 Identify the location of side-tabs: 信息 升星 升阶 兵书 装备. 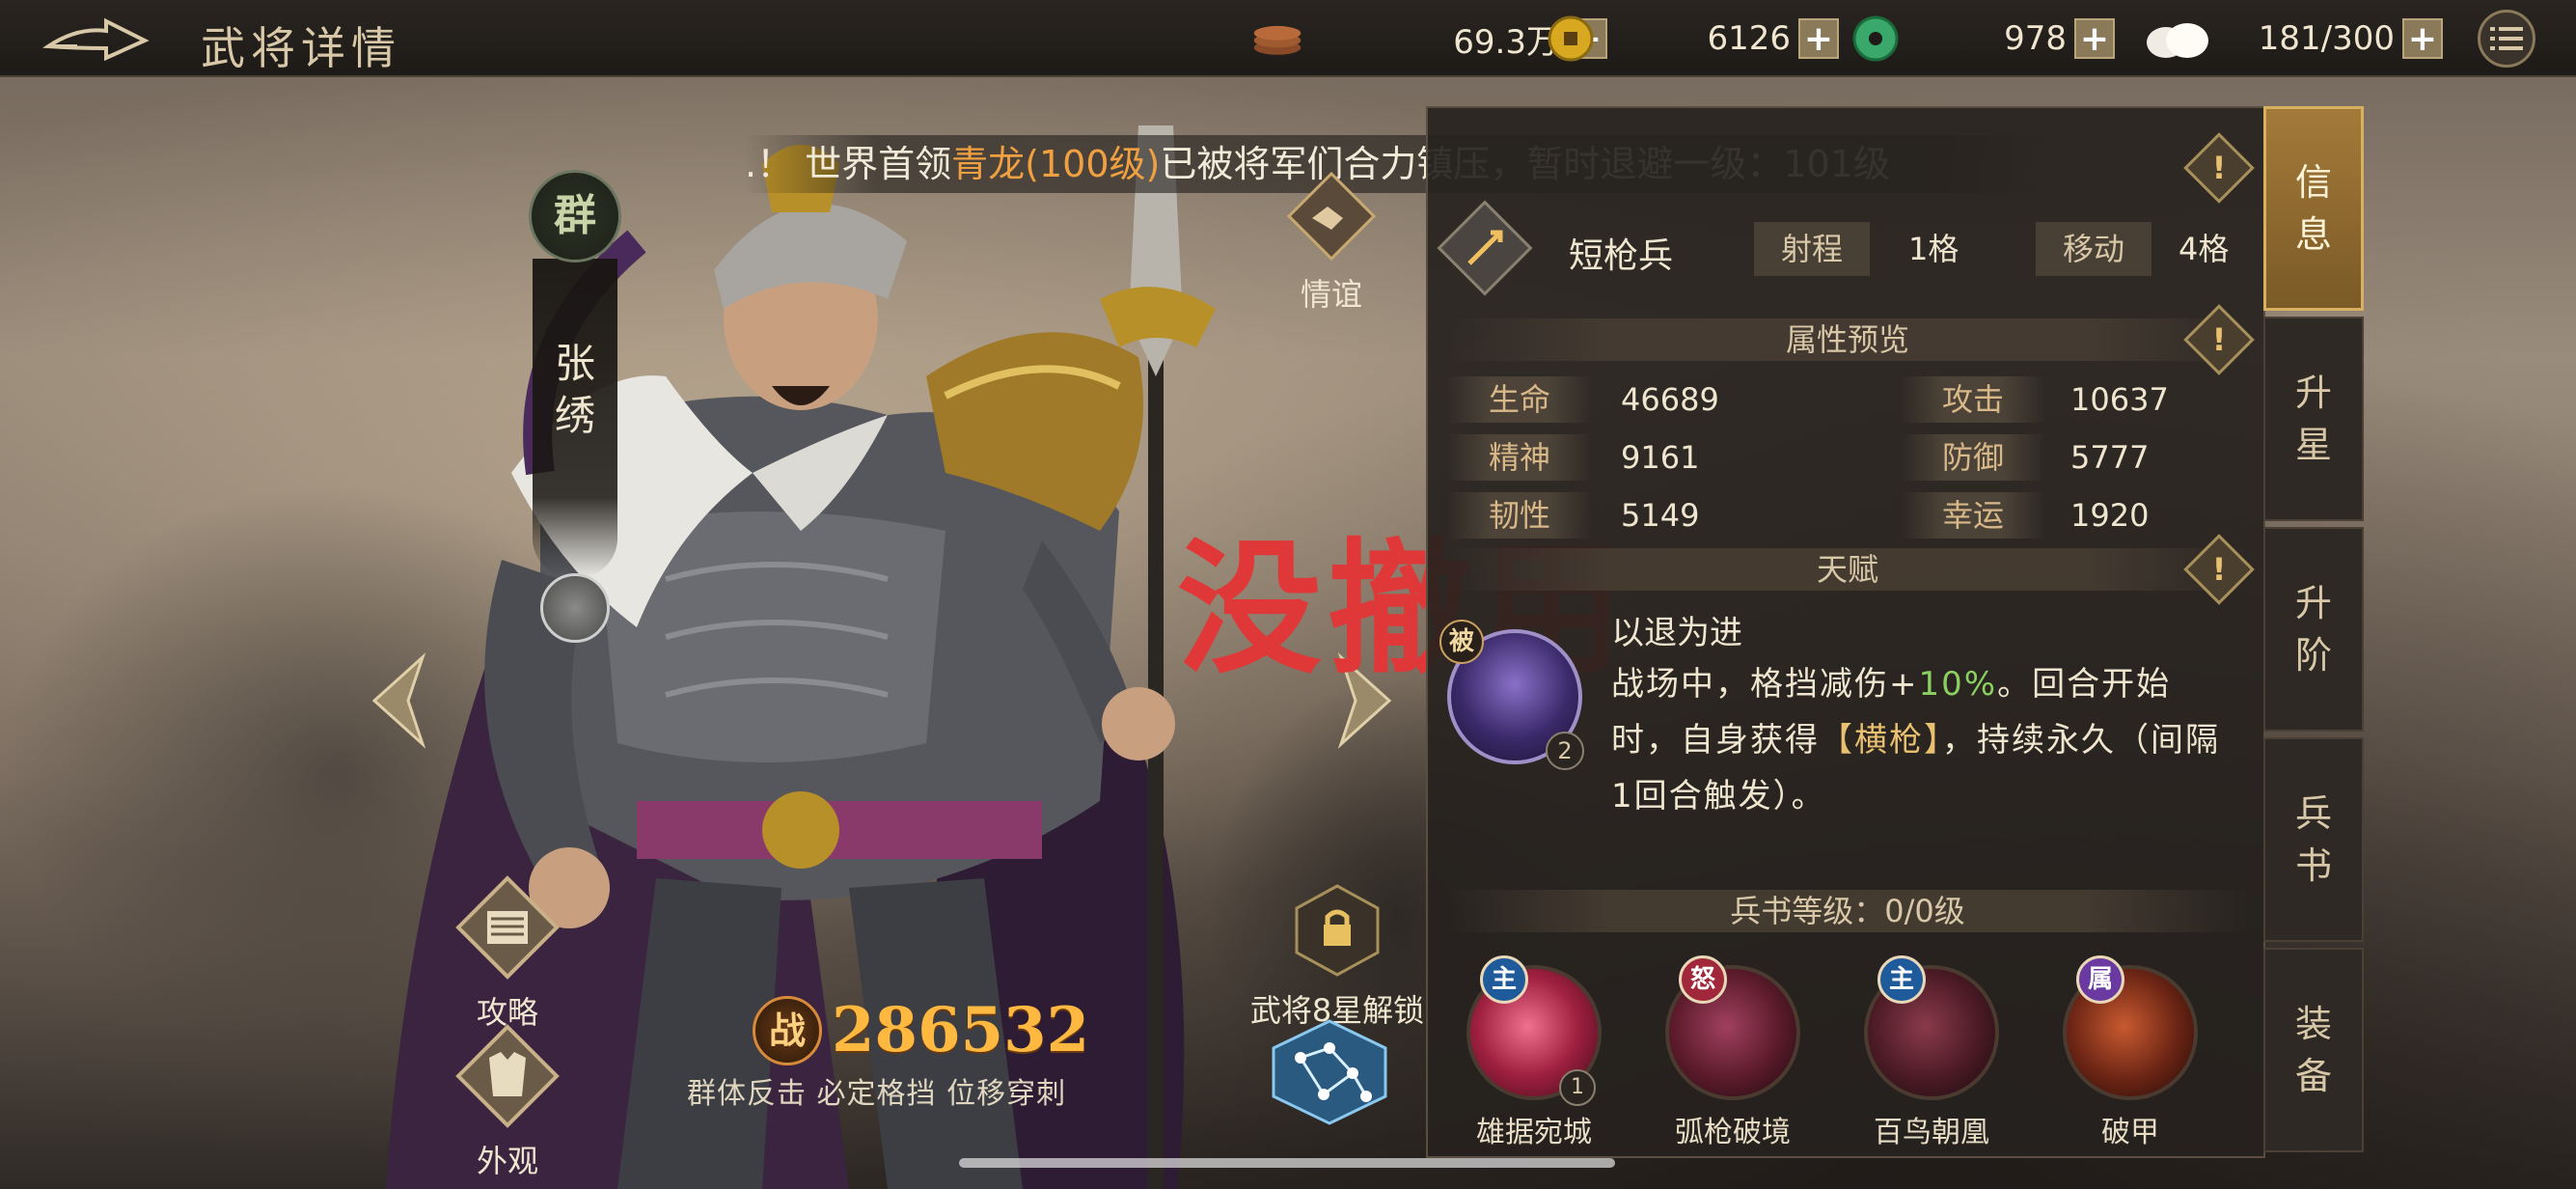
(2313, 632).